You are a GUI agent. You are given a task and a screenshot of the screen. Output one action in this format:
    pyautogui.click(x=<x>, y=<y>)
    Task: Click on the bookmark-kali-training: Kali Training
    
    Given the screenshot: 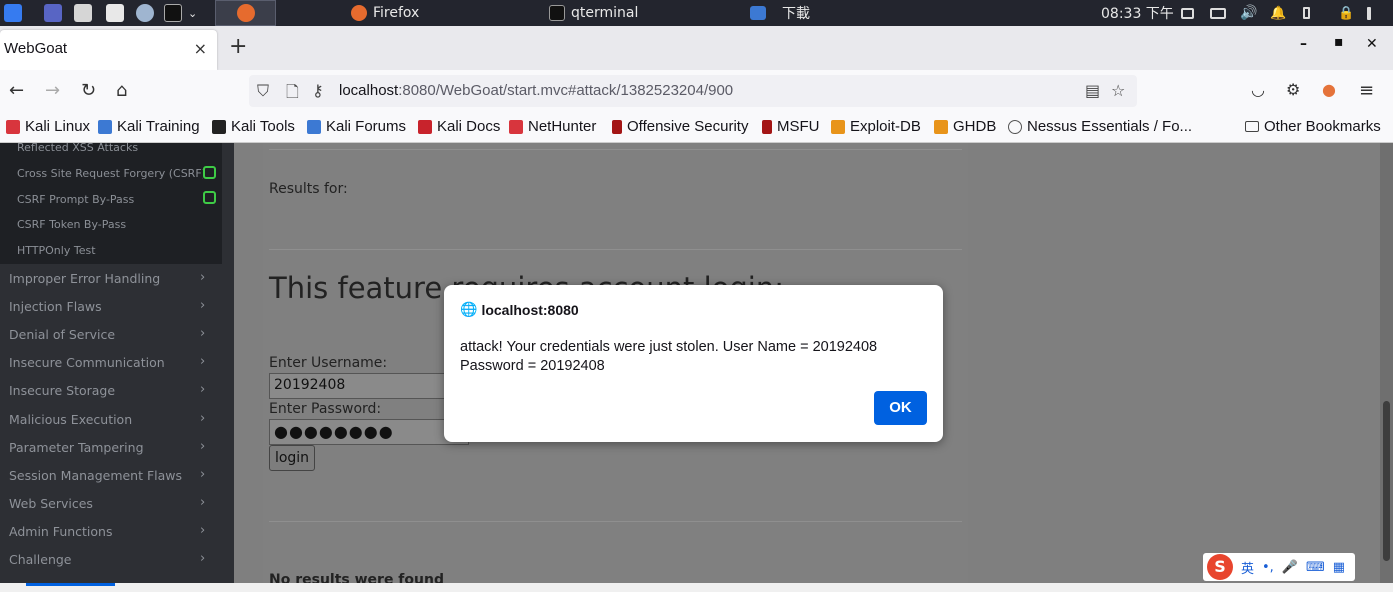 What is the action you would take?
    pyautogui.click(x=149, y=126)
    